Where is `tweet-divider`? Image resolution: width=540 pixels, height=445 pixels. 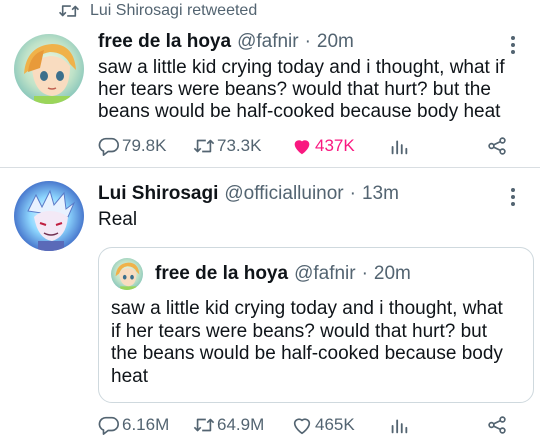 tweet-divider is located at coordinates (270, 167).